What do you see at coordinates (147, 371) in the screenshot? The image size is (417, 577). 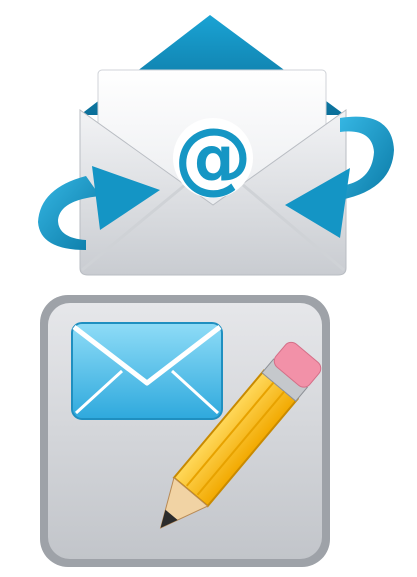 I see `envelope-icon` at bounding box center [147, 371].